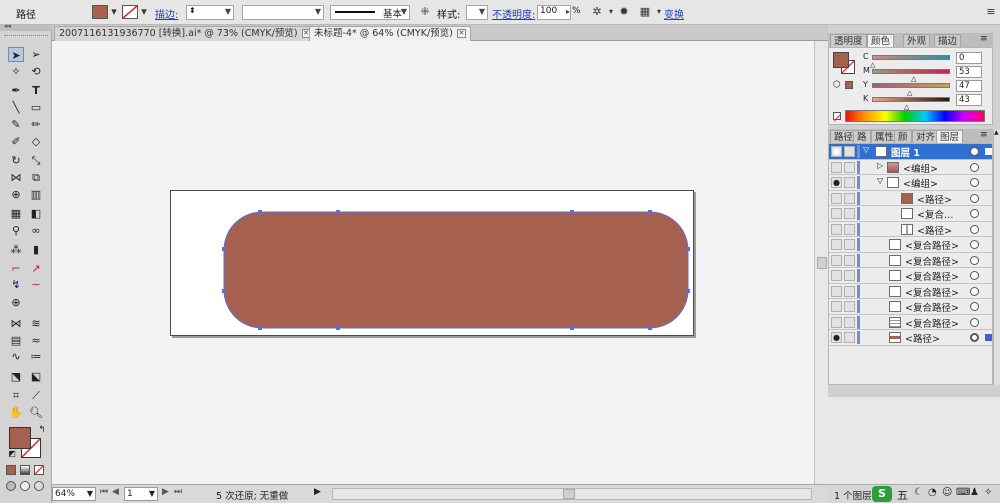 This screenshot has height=503, width=1000. I want to click on stroke-color-swatch, so click(130, 12).